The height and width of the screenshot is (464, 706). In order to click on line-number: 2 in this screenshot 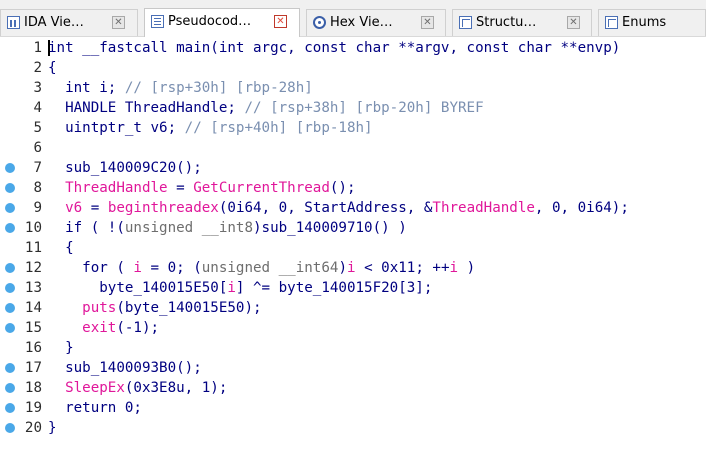, I will do `click(37, 68)`.